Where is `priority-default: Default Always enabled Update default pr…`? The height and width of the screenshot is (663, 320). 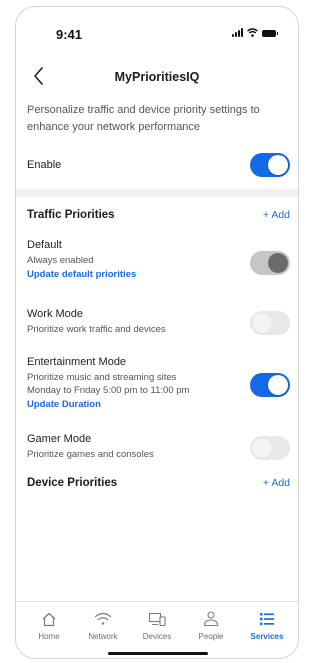 priority-default: Default Always enabled Update default pr… is located at coordinates (158, 264).